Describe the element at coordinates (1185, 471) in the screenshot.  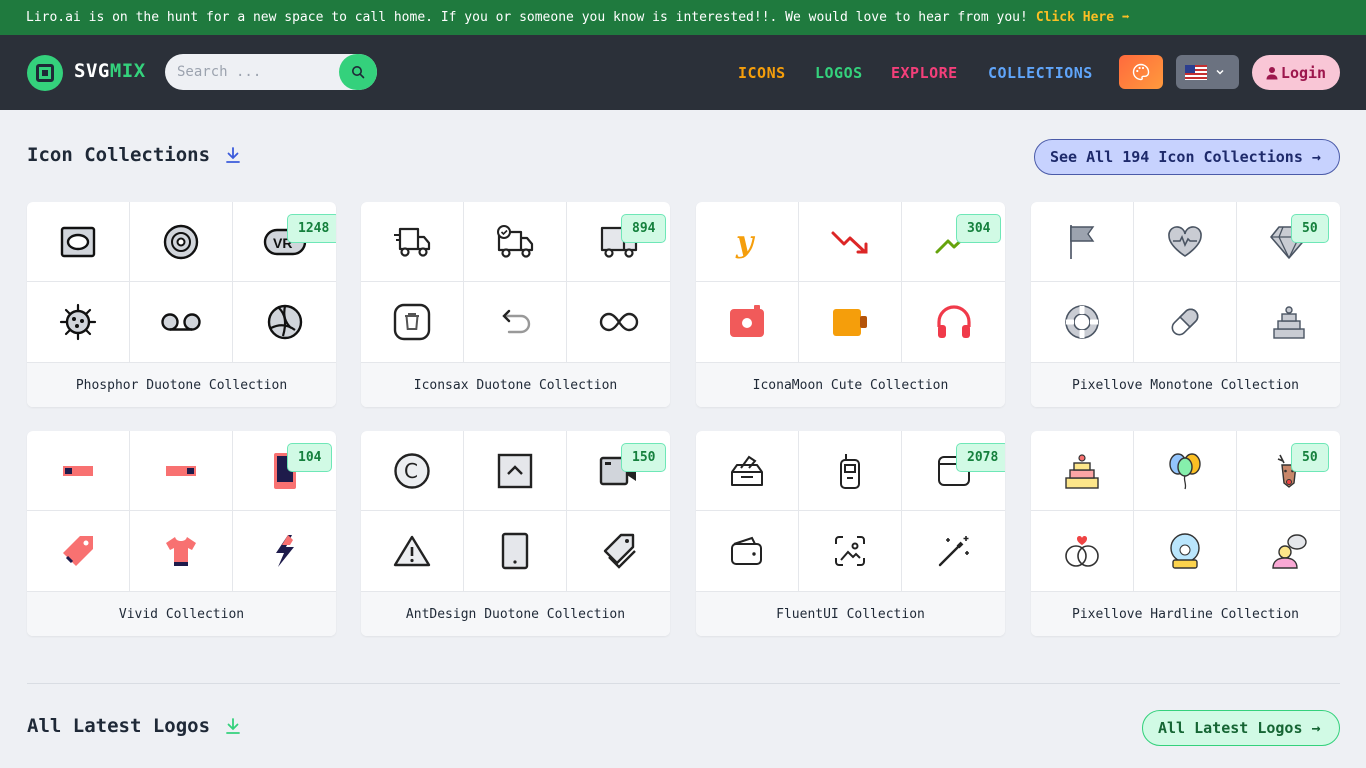
I see `balloons-icon` at that location.